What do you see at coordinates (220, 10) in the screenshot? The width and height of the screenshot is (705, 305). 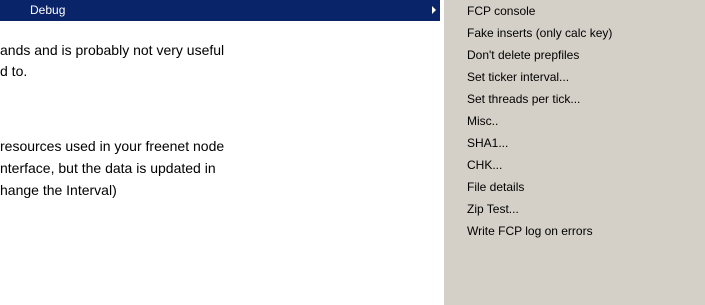 I see `menu-item-debug: Debug` at bounding box center [220, 10].